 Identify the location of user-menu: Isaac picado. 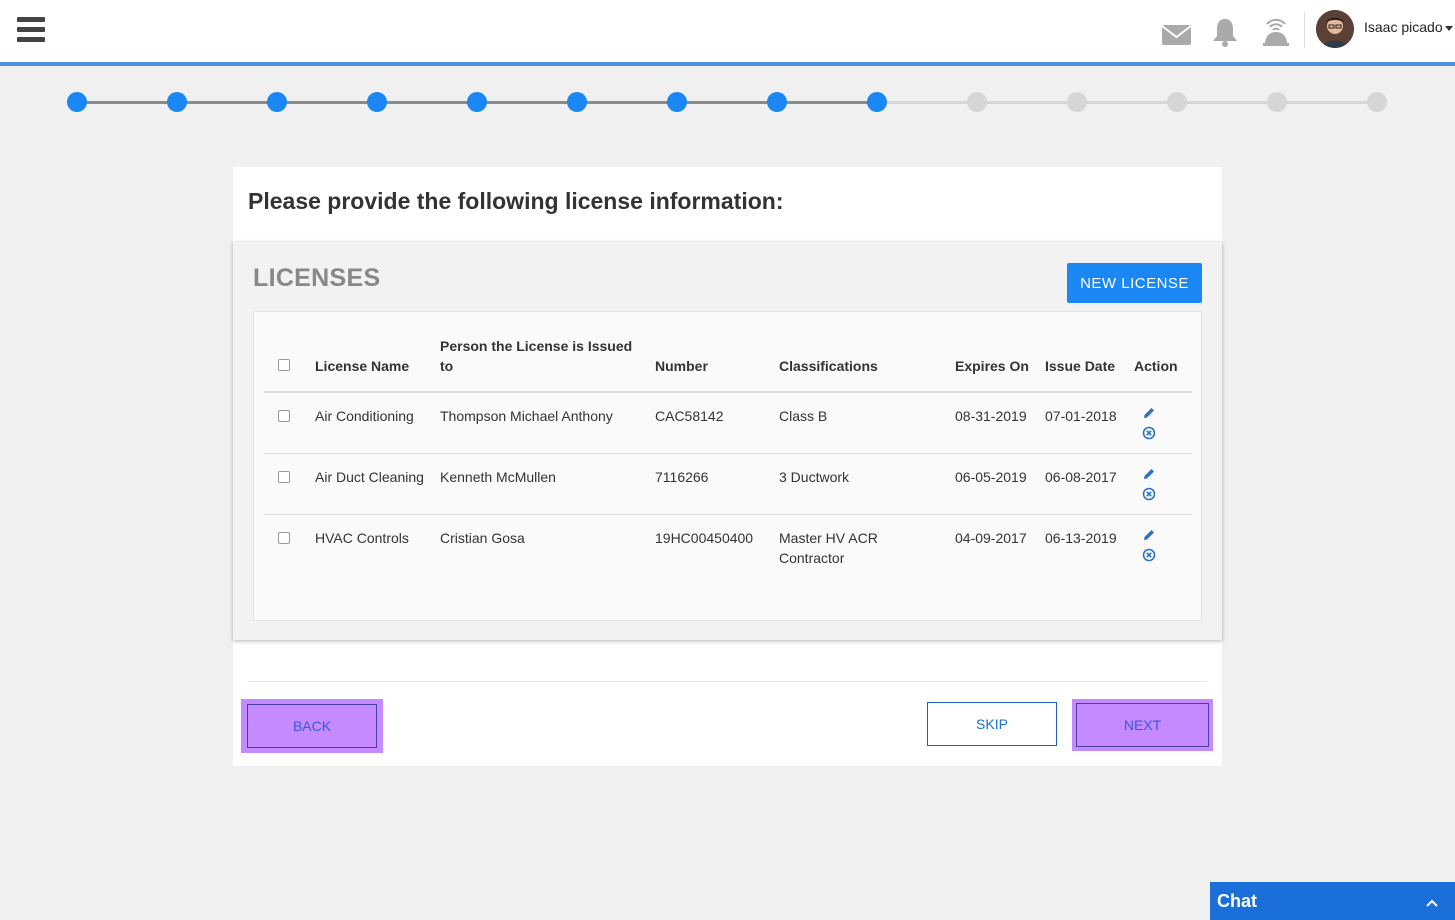
(1408, 27).